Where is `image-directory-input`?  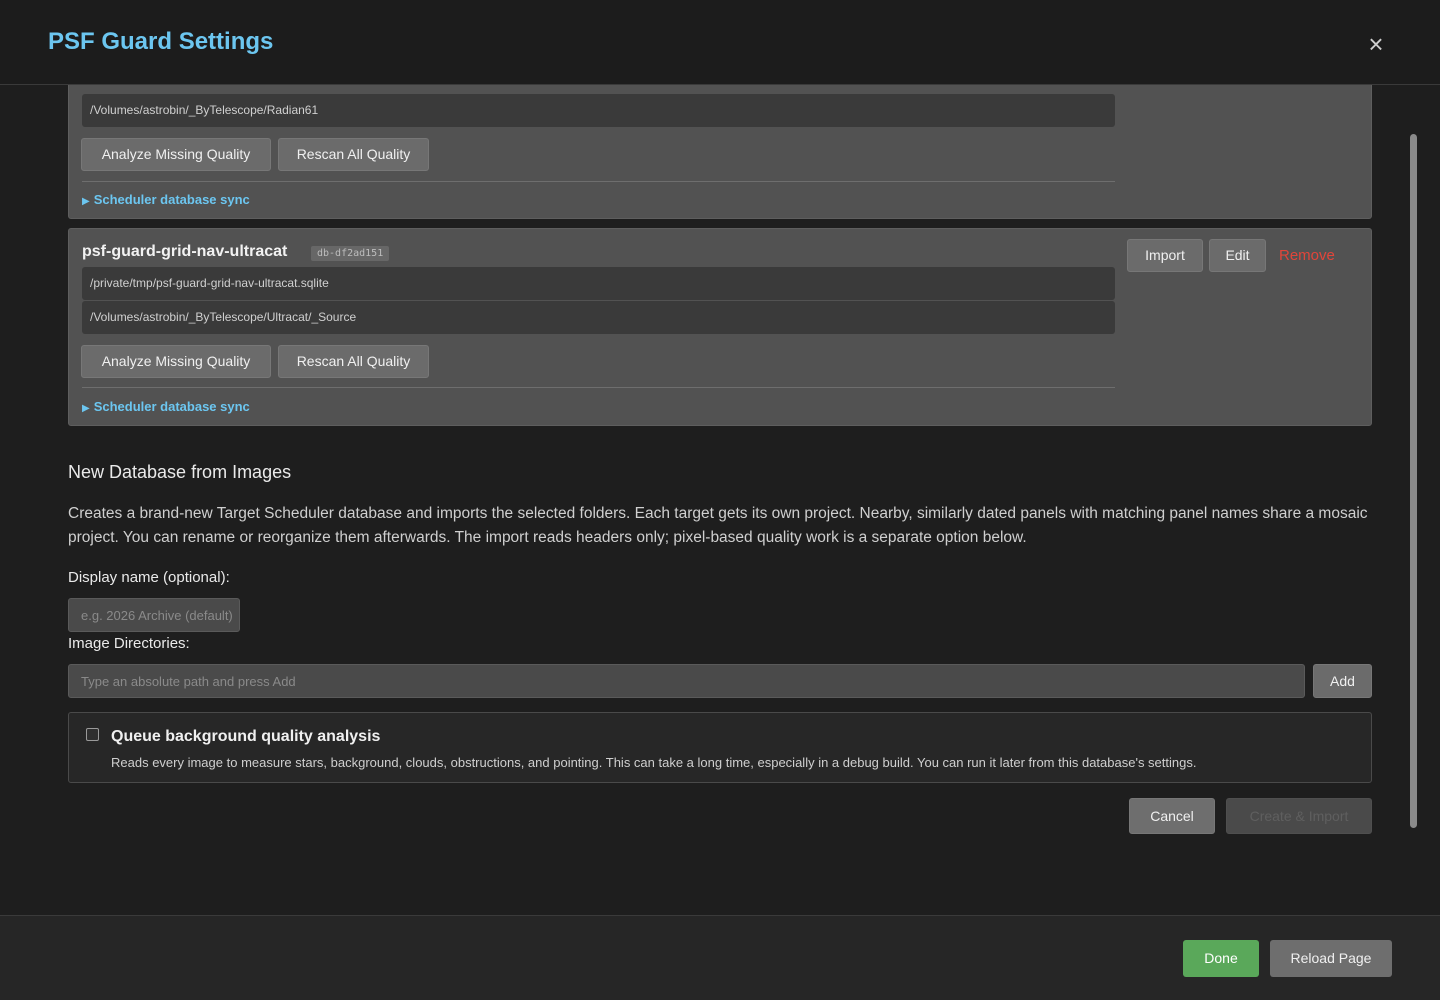 image-directory-input is located at coordinates (686, 681).